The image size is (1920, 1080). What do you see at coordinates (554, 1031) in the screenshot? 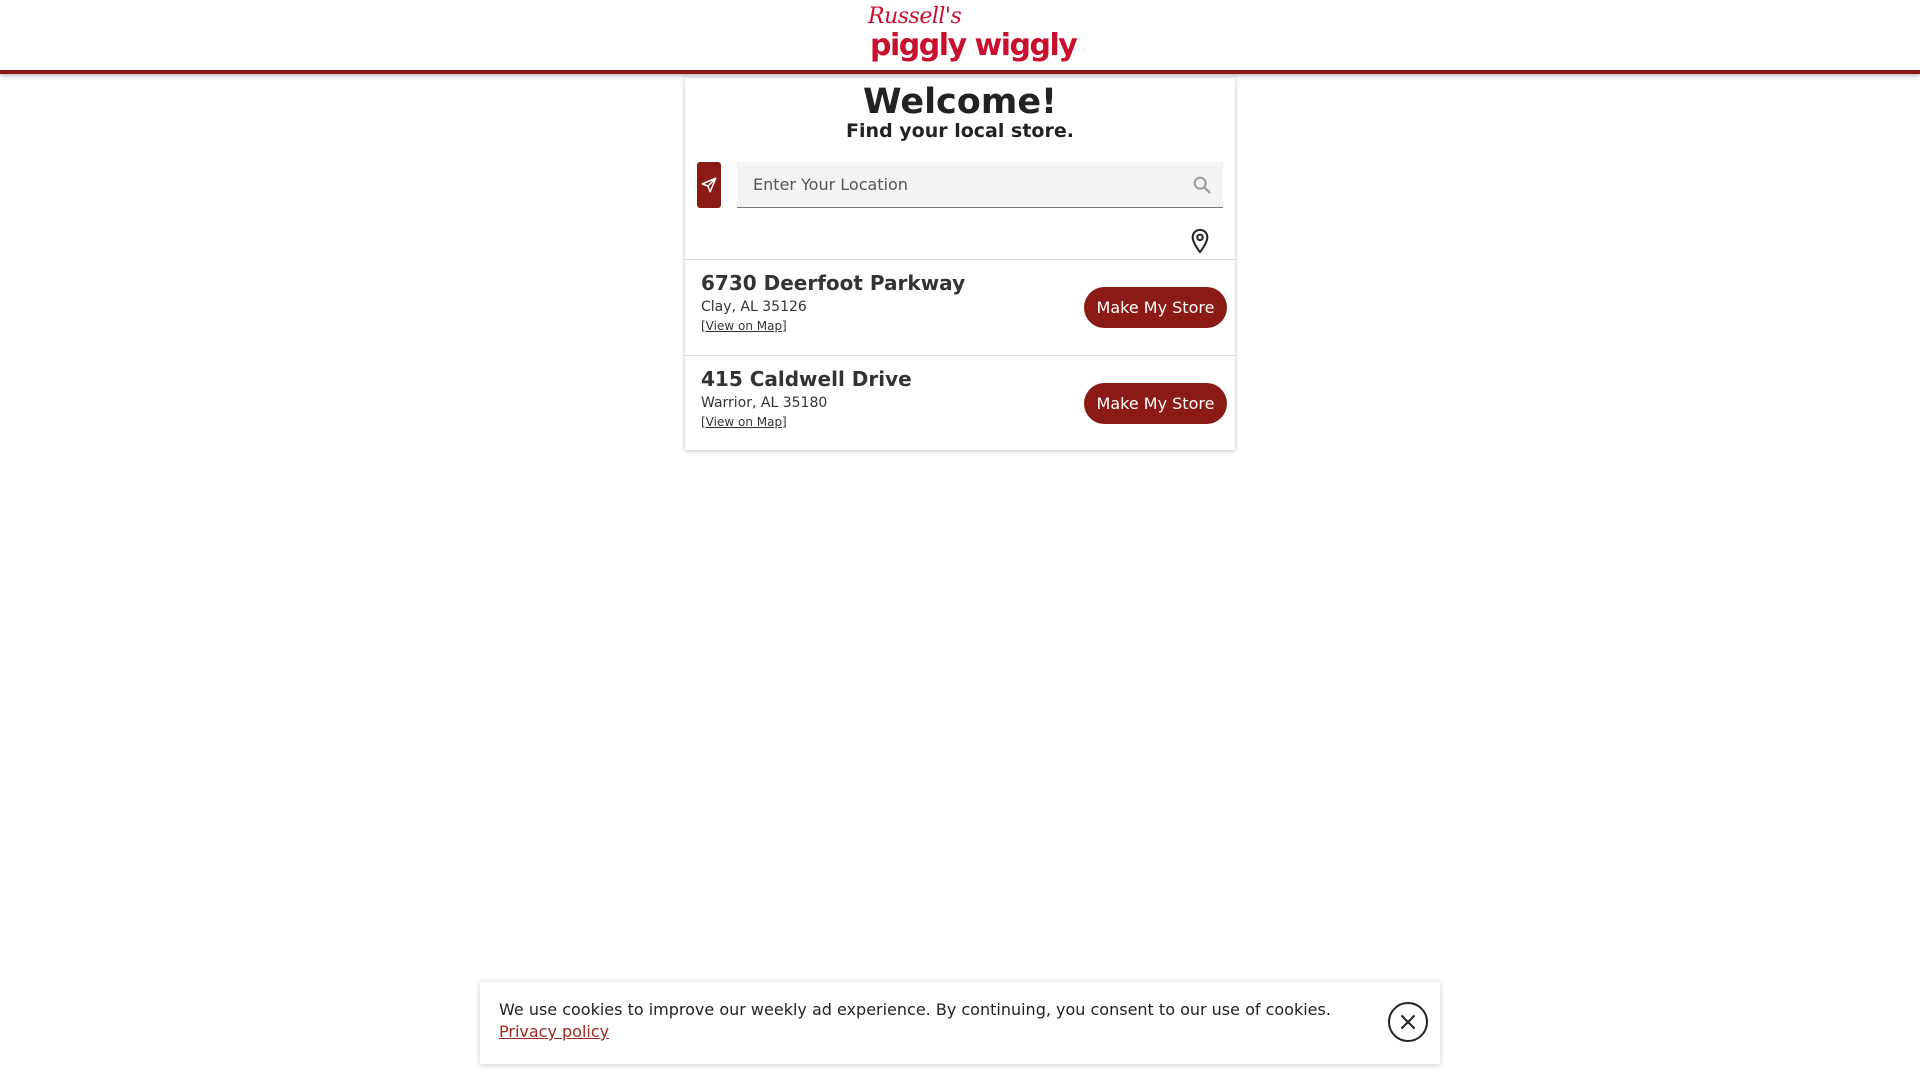
I see `privacy-policy-link: Privacy policy` at bounding box center [554, 1031].